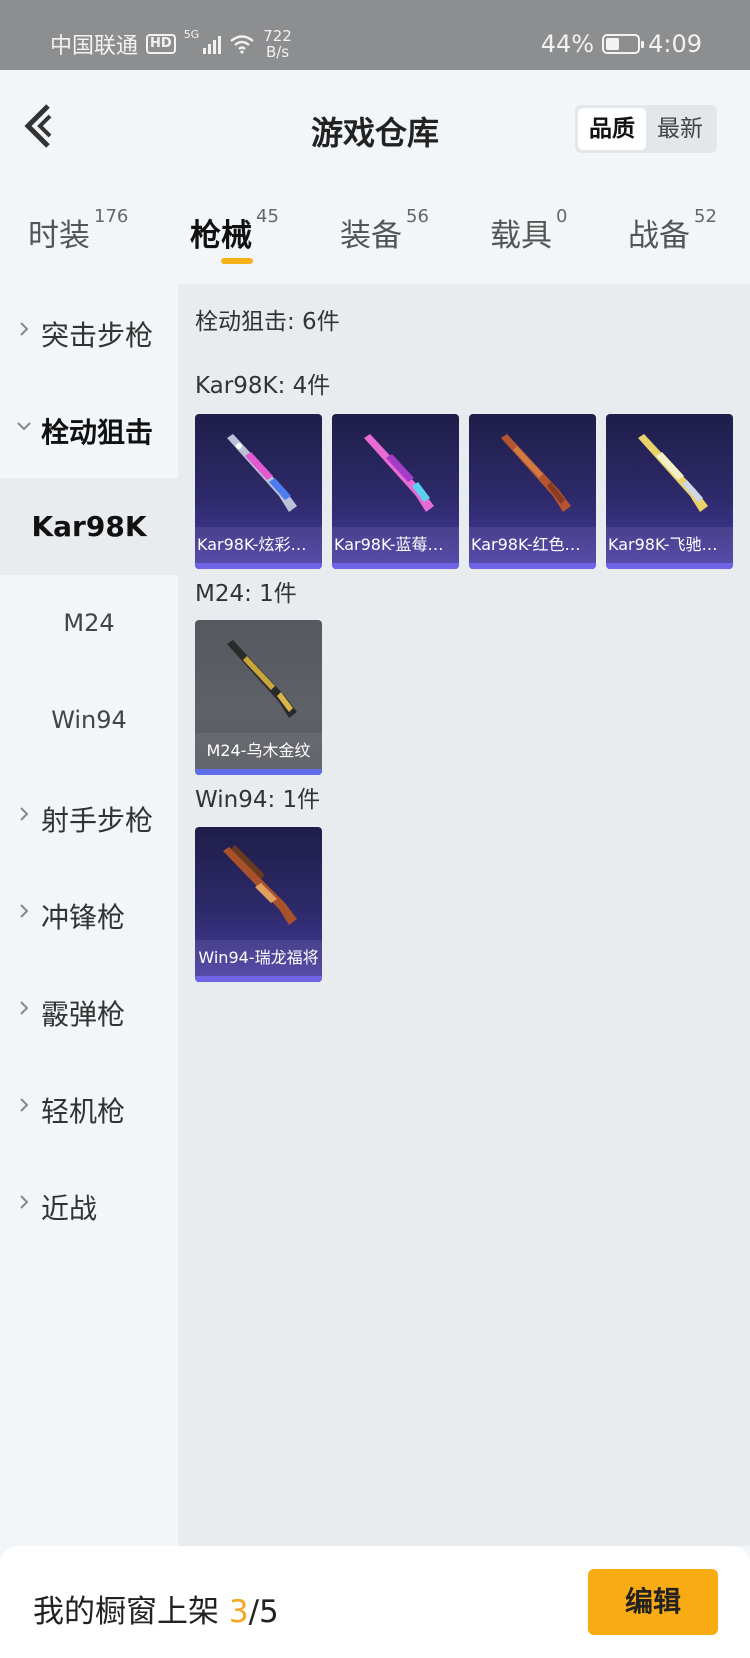 This screenshot has height=1658, width=750. Describe the element at coordinates (242, 44) in the screenshot. I see `wifi-icon` at that location.